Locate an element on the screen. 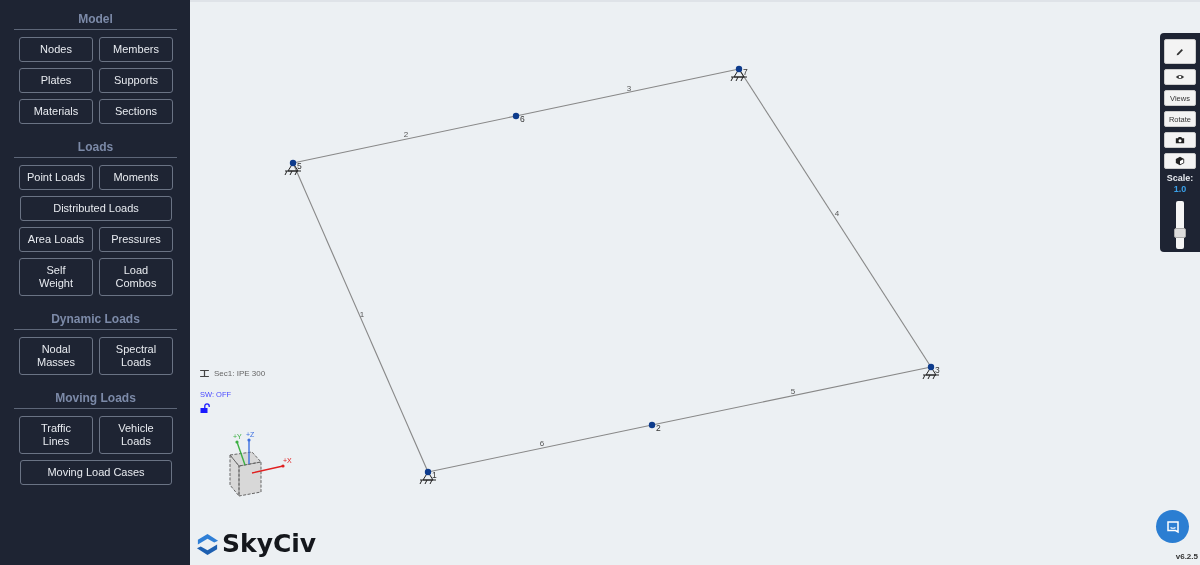  sidebar-button: Materials is located at coordinates (56, 111).